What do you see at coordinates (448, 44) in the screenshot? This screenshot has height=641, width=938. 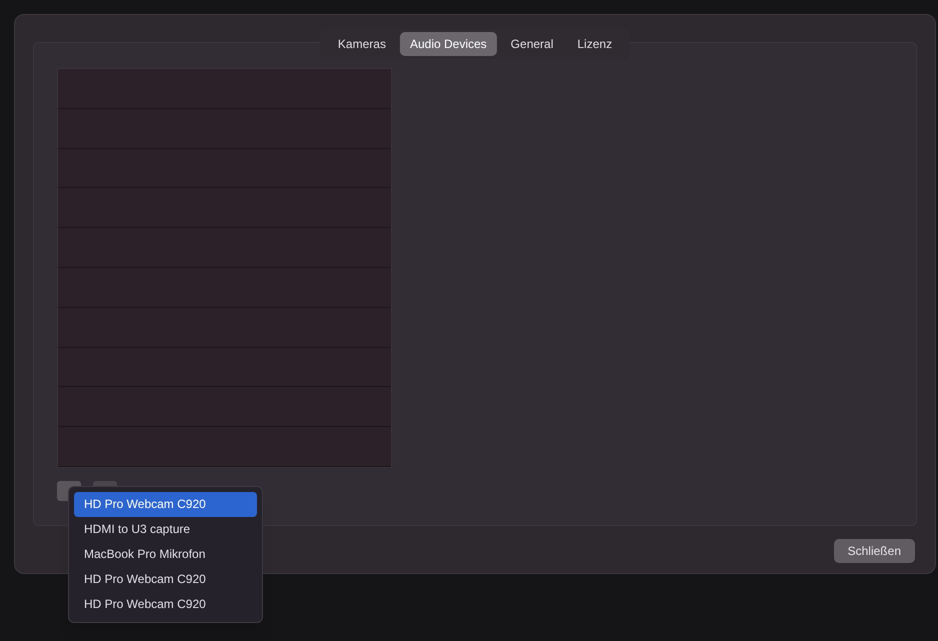 I see `tab: Audio Devices` at bounding box center [448, 44].